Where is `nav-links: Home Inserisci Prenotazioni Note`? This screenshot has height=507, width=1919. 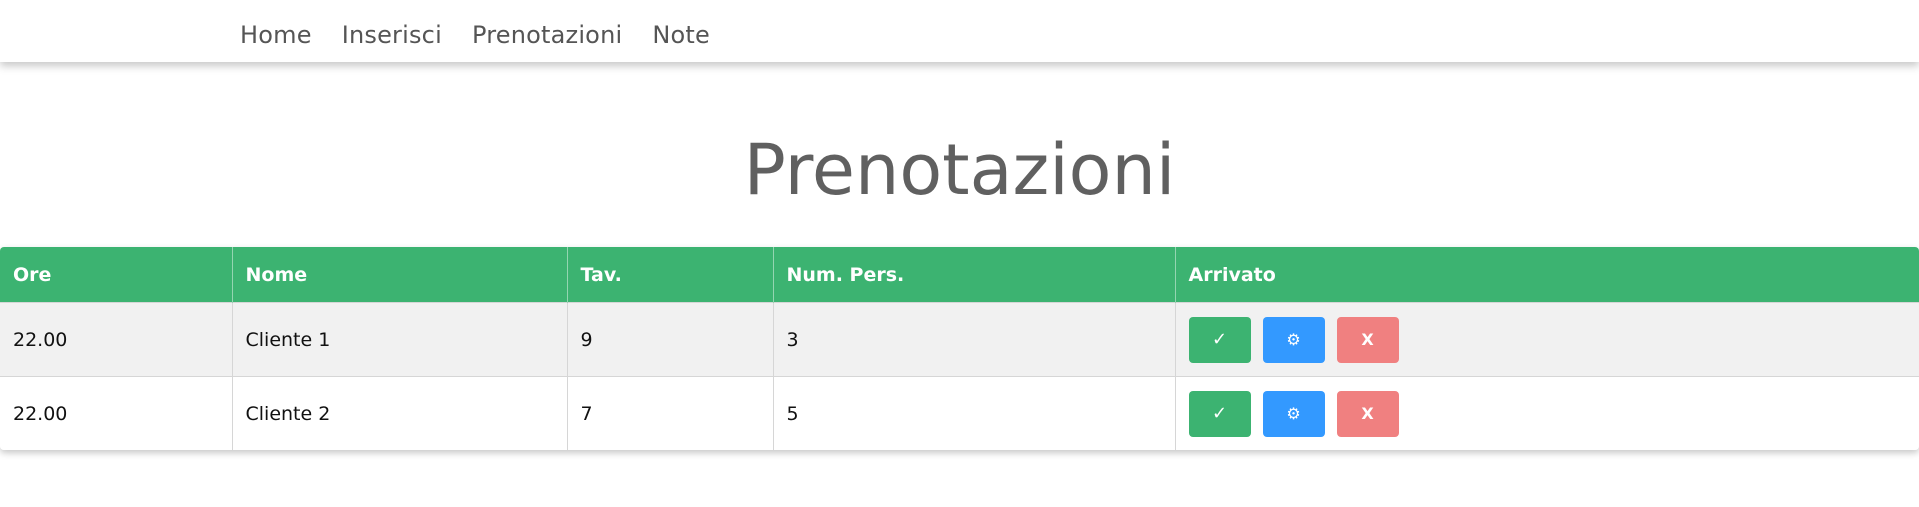
nav-links: Home Inserisci Prenotazioni Note is located at coordinates (475, 35).